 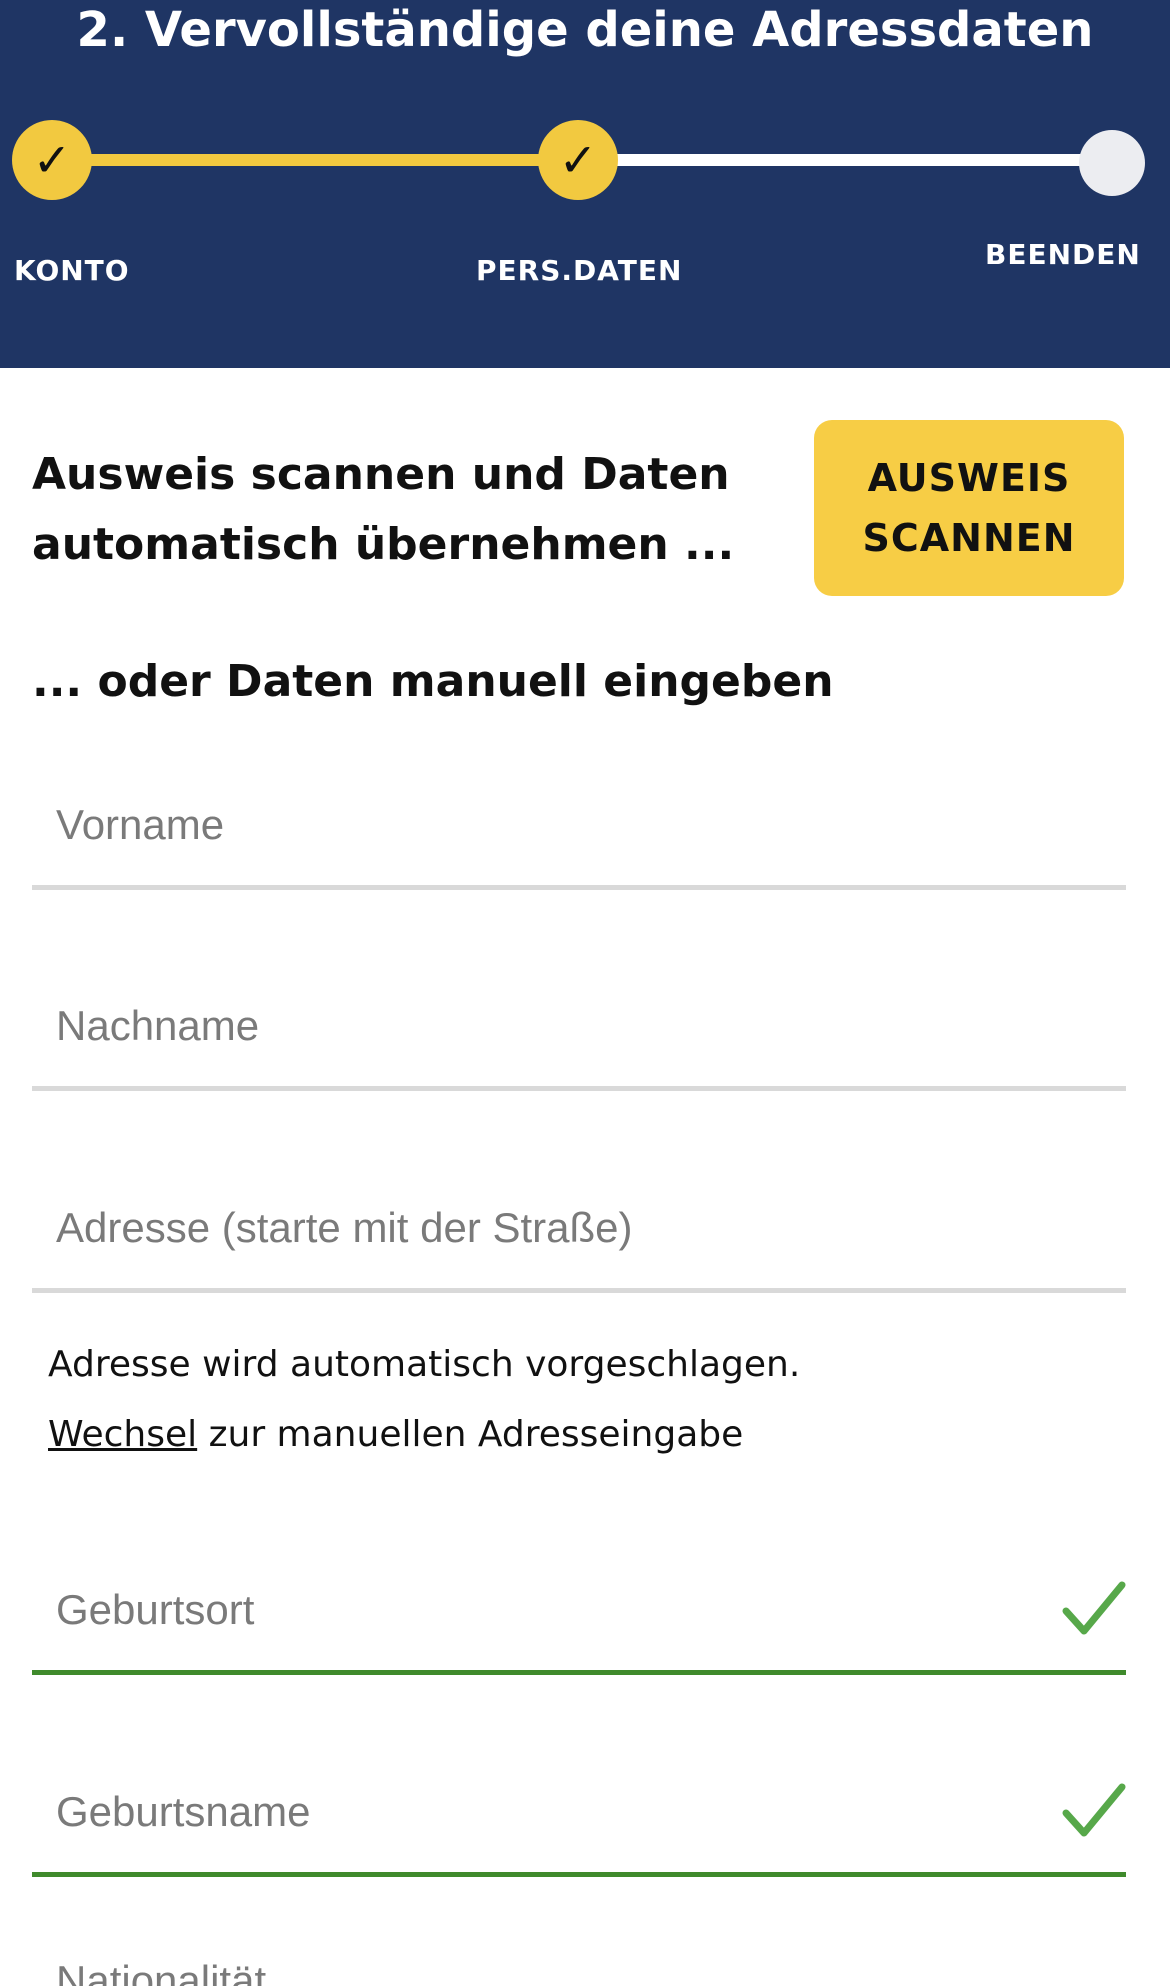 I want to click on scan-id-button: AUSWEIS SCANNEN, so click(x=969, y=508).